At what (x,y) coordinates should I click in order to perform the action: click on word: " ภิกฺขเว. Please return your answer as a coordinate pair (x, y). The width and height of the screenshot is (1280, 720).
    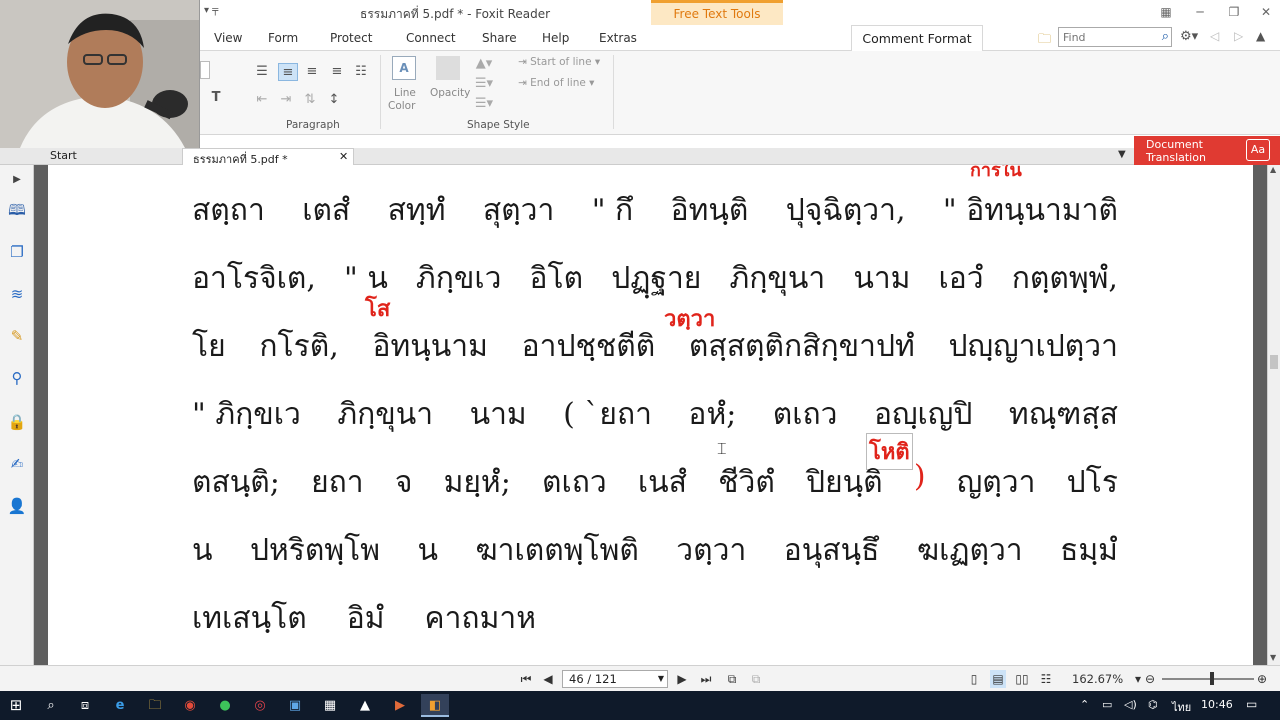
    Looking at the image, I should click on (246, 414).